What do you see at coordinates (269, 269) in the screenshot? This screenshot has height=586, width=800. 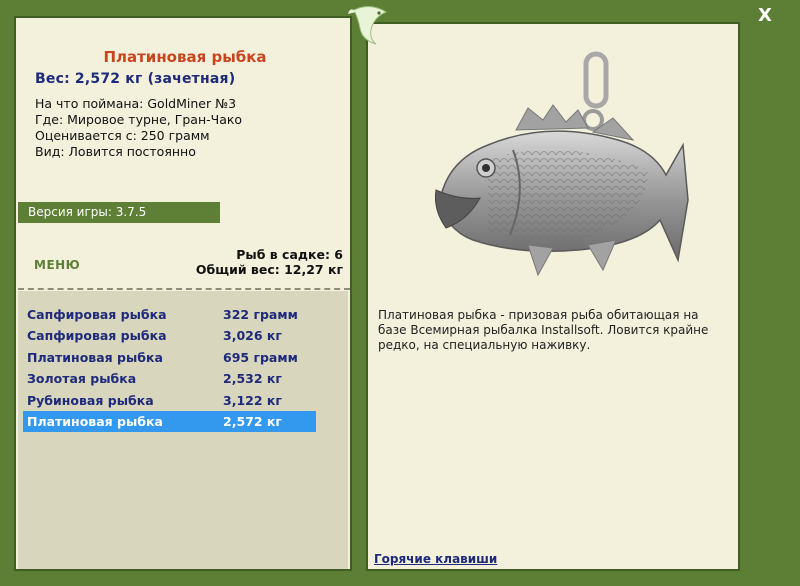 I see `cage-total-weight: Общий вес: 12,27 кг` at bounding box center [269, 269].